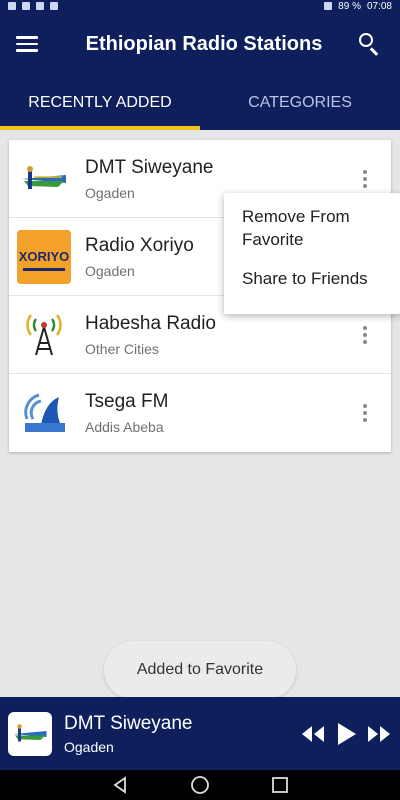  Describe the element at coordinates (149, 167) in the screenshot. I see `station-name: DMT Siweyane` at that location.